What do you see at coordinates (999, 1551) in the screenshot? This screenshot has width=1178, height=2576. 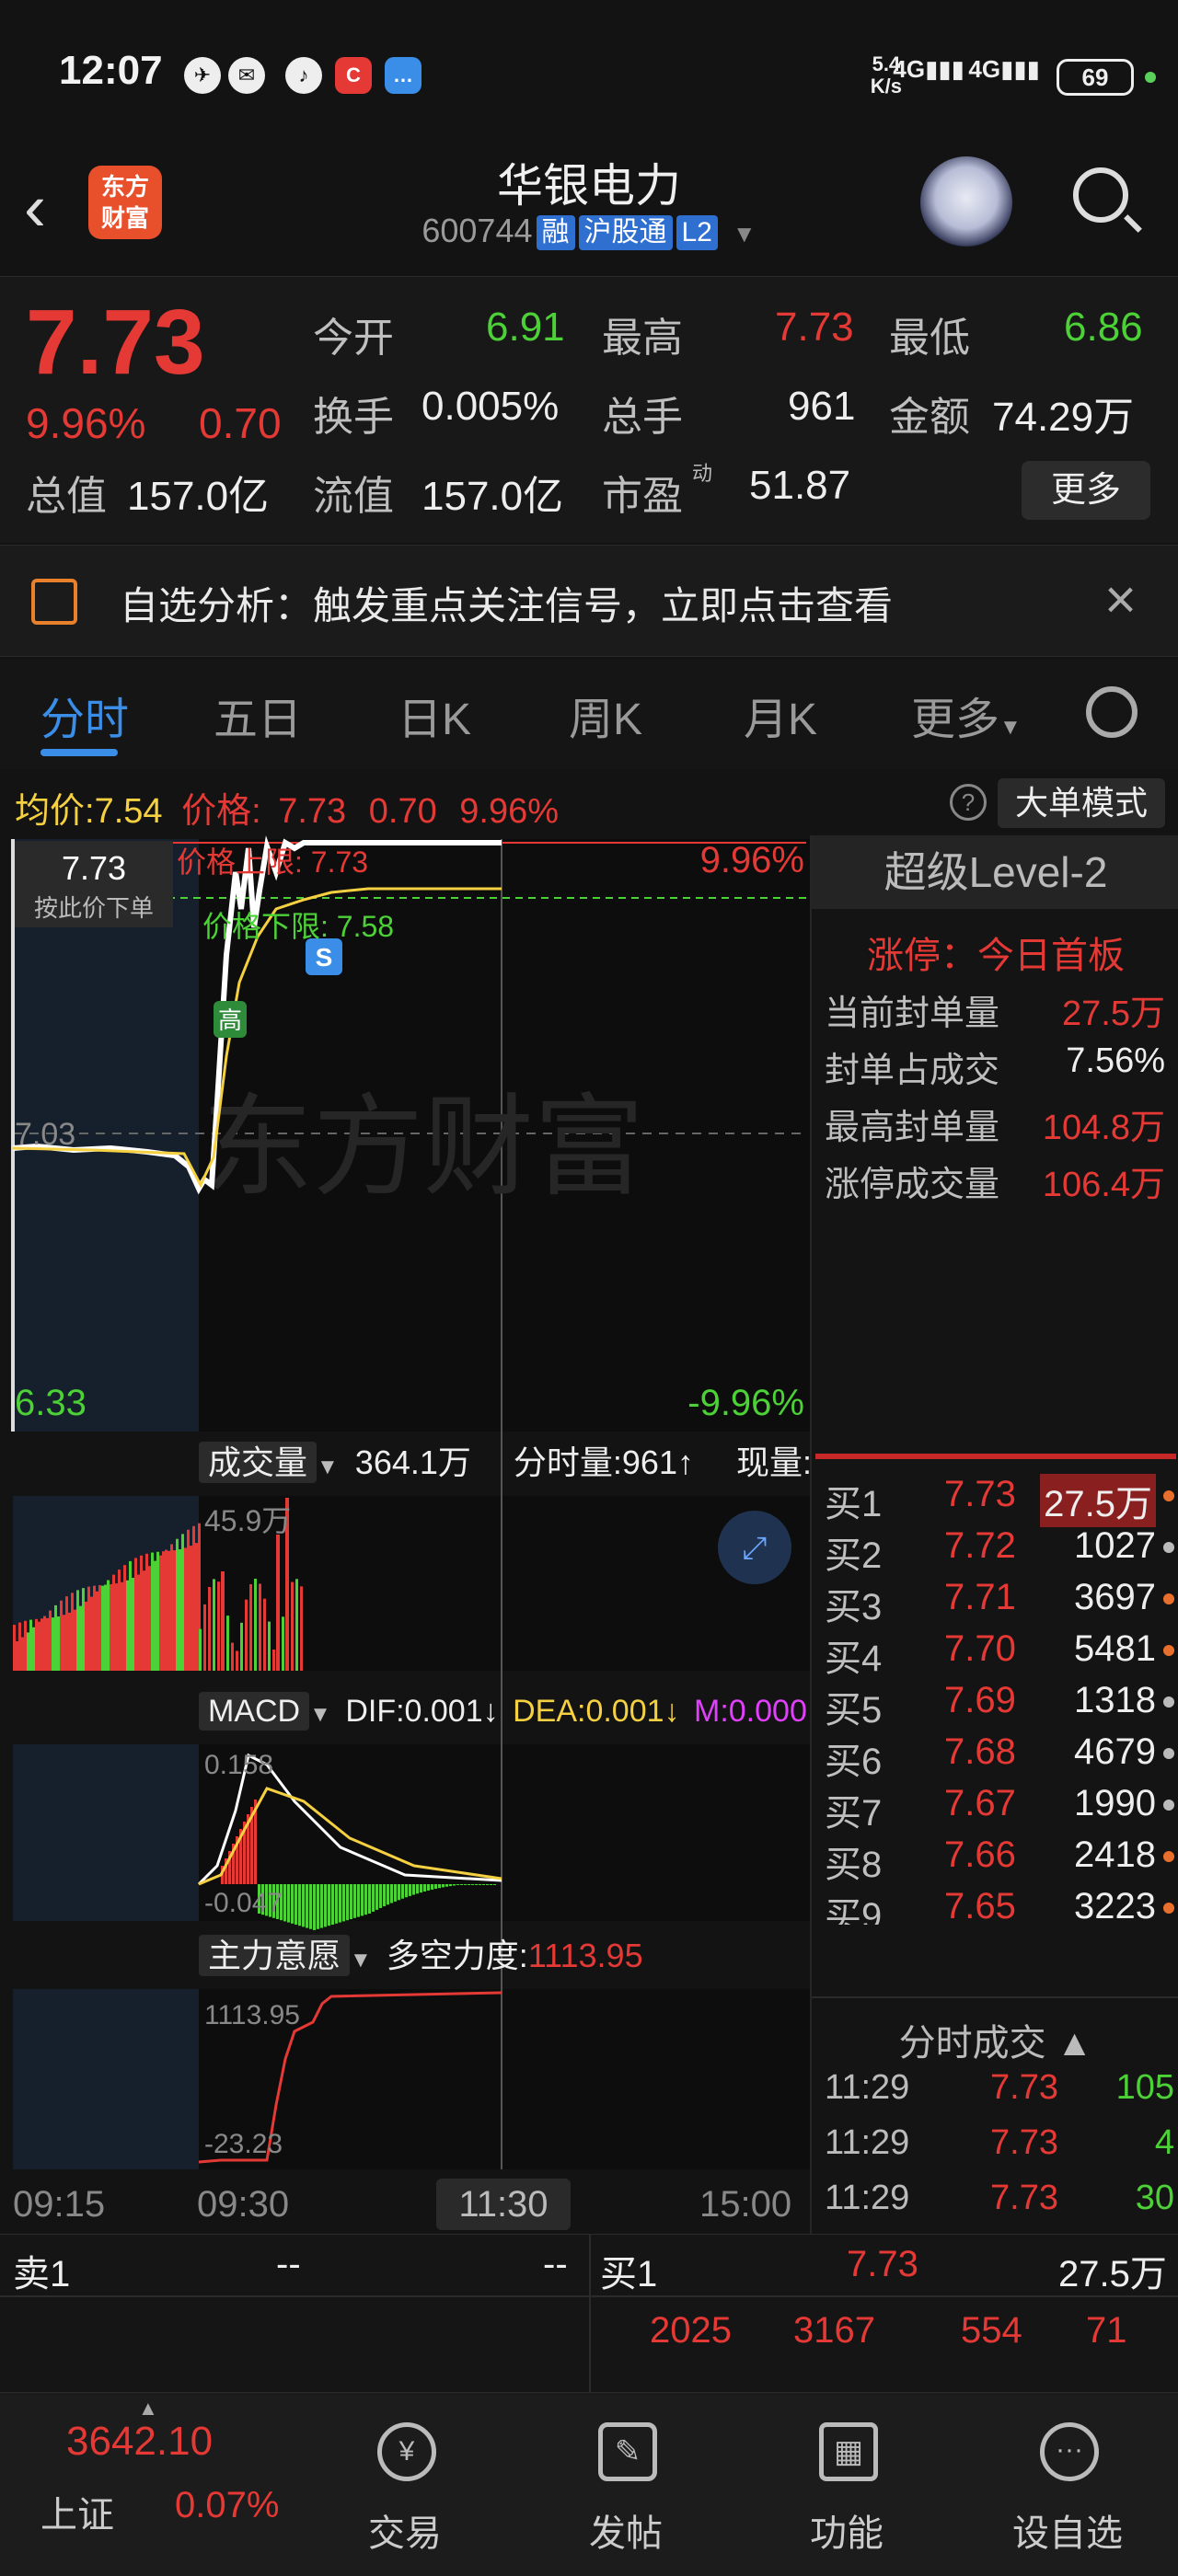 I see `bid-row: 买2 7.72 1027` at bounding box center [999, 1551].